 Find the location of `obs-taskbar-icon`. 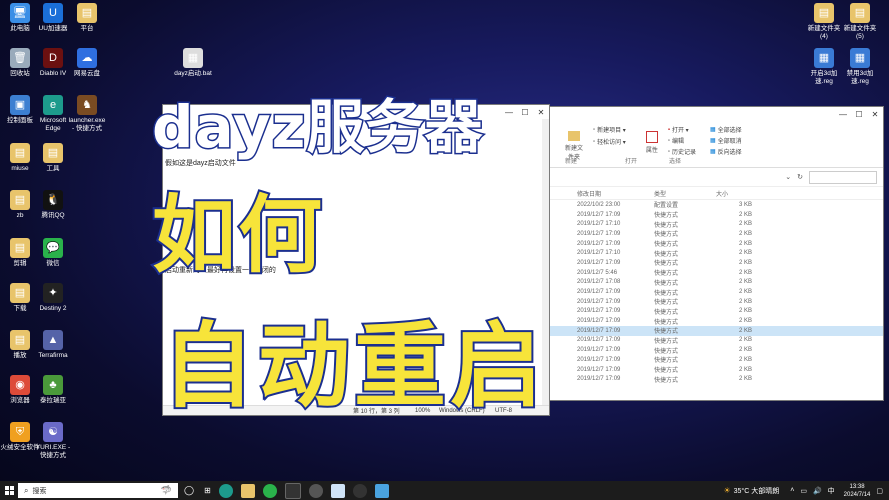

obs-taskbar-icon is located at coordinates (315, 490).